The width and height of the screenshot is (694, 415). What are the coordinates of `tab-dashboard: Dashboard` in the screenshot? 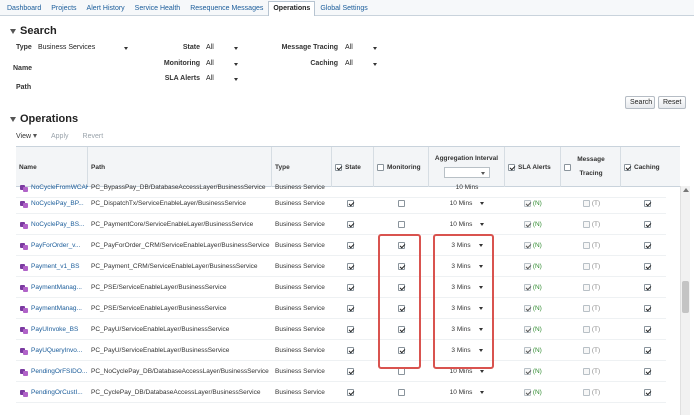 It's located at (24, 8).